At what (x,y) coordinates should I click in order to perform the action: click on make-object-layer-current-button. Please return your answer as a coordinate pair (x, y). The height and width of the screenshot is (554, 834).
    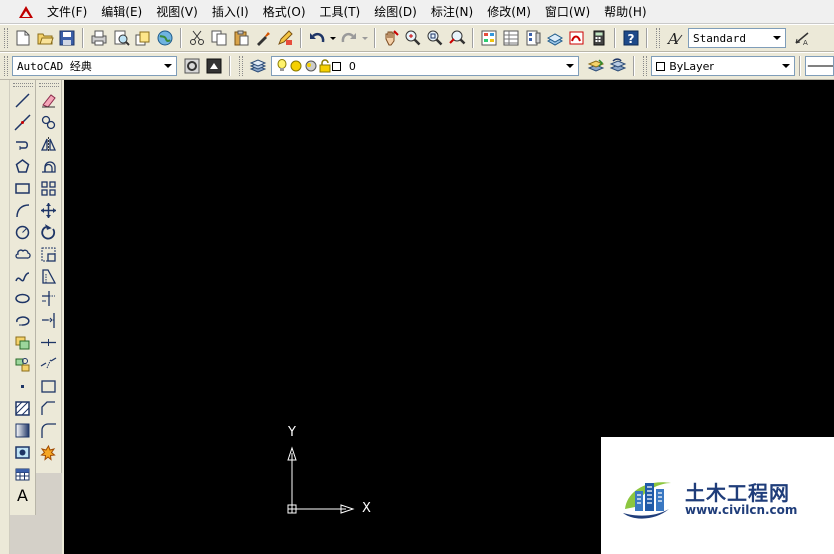
    Looking at the image, I should click on (596, 66).